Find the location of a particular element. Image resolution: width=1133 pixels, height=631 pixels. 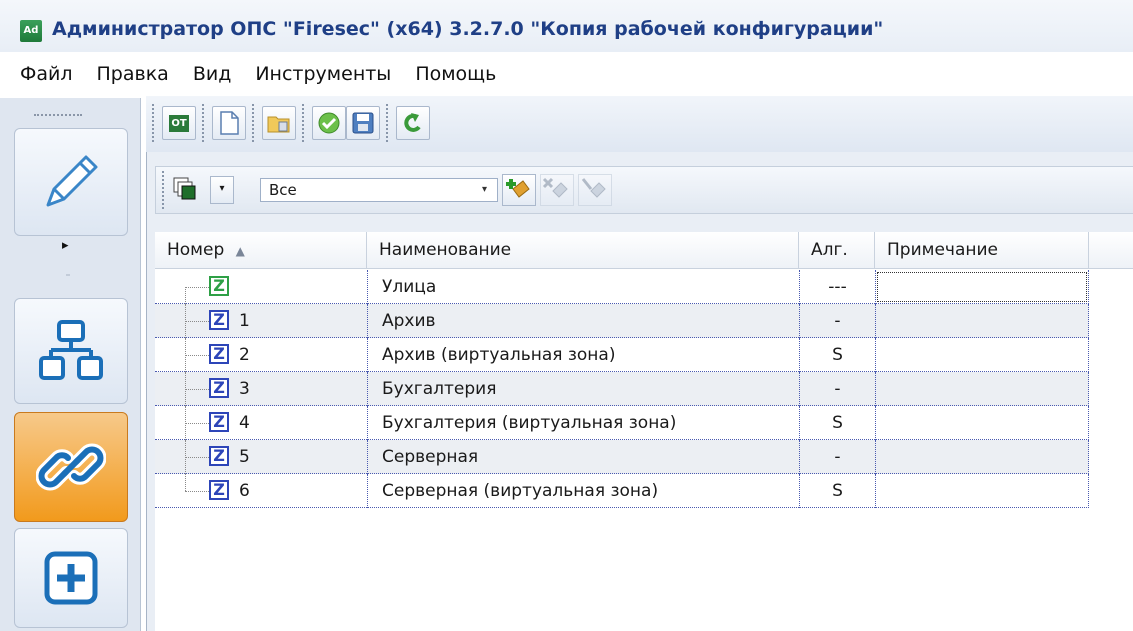

table-row: Z Улица --- is located at coordinates (622, 287).